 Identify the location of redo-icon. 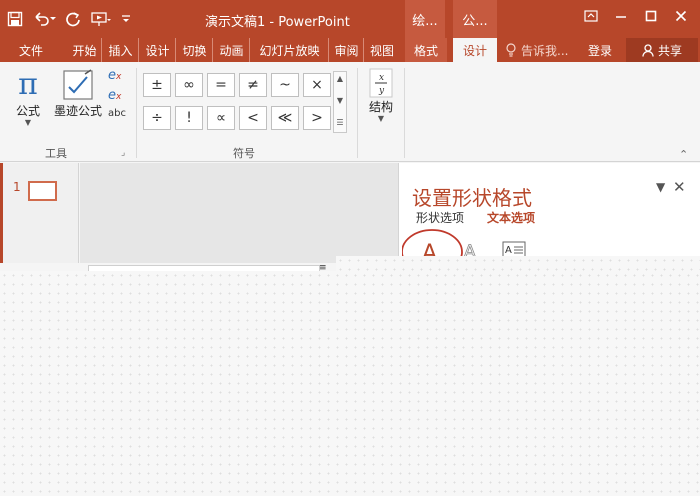
(73, 19).